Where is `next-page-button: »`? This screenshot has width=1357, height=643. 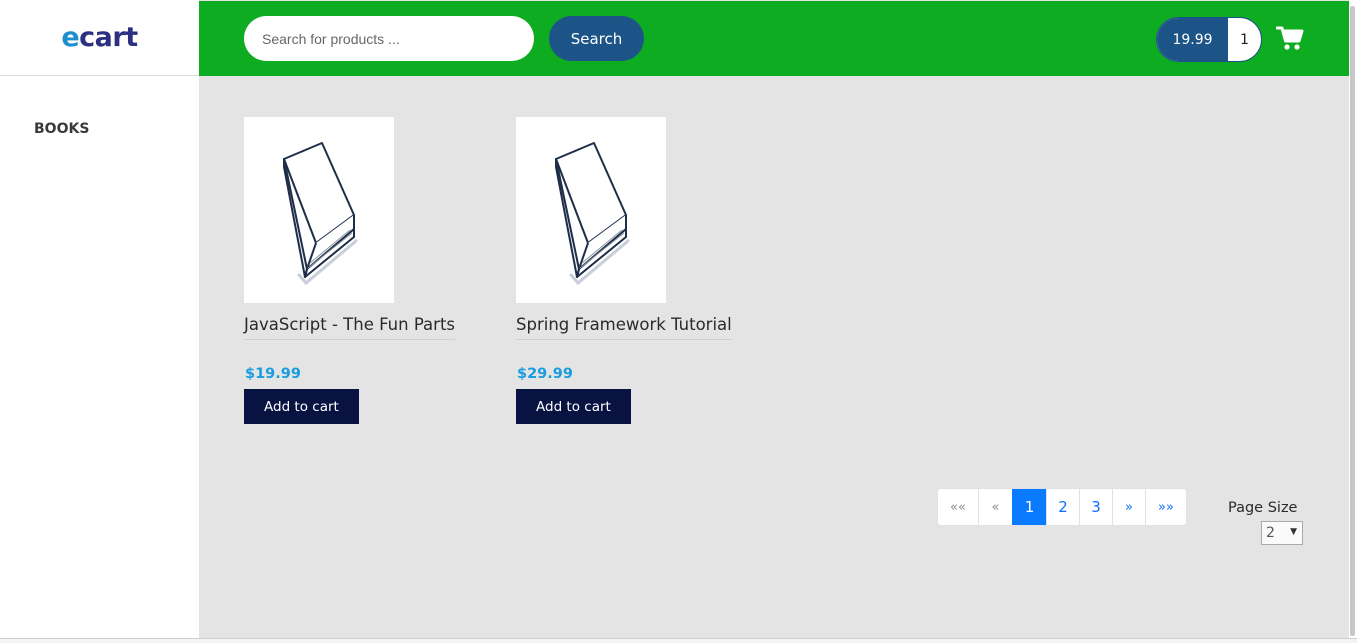
next-page-button: » is located at coordinates (1128, 507).